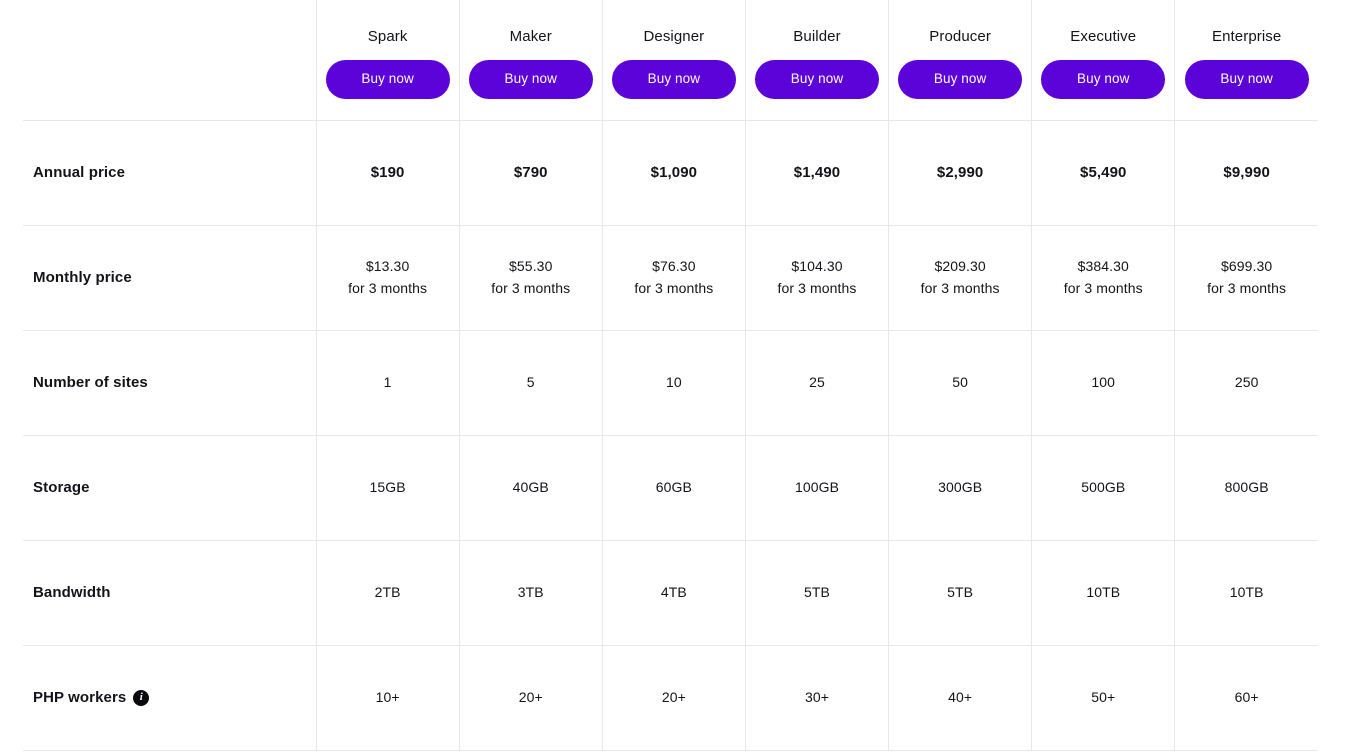 This screenshot has width=1345, height=754. Describe the element at coordinates (816, 278) in the screenshot. I see `cell-monthly-price-builder: $104.30 for 3 months` at that location.